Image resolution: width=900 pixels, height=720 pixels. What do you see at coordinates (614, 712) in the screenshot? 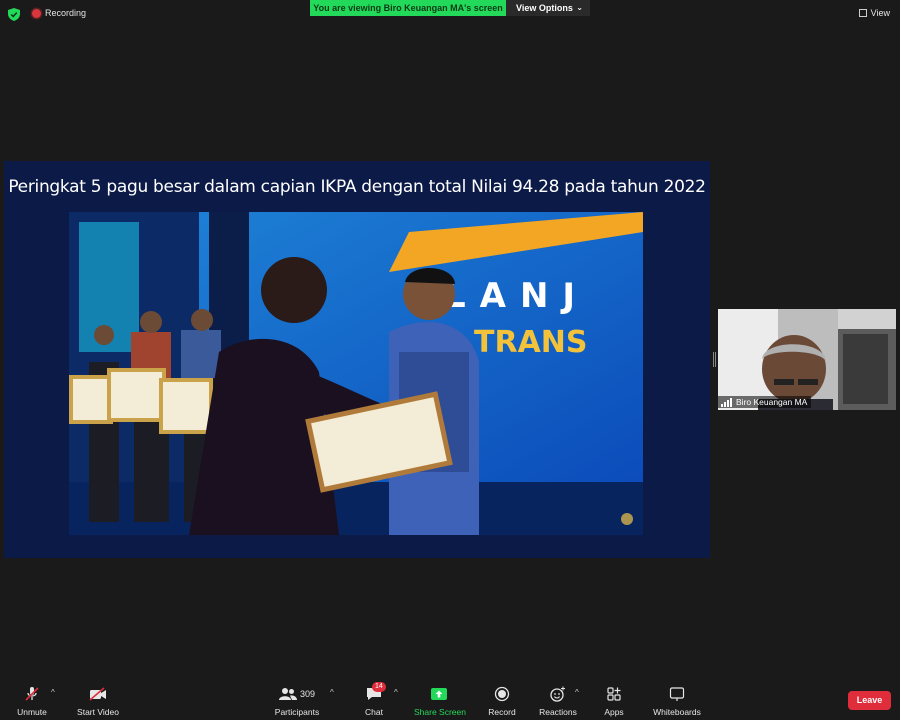
I see `apps-label: Apps` at bounding box center [614, 712].